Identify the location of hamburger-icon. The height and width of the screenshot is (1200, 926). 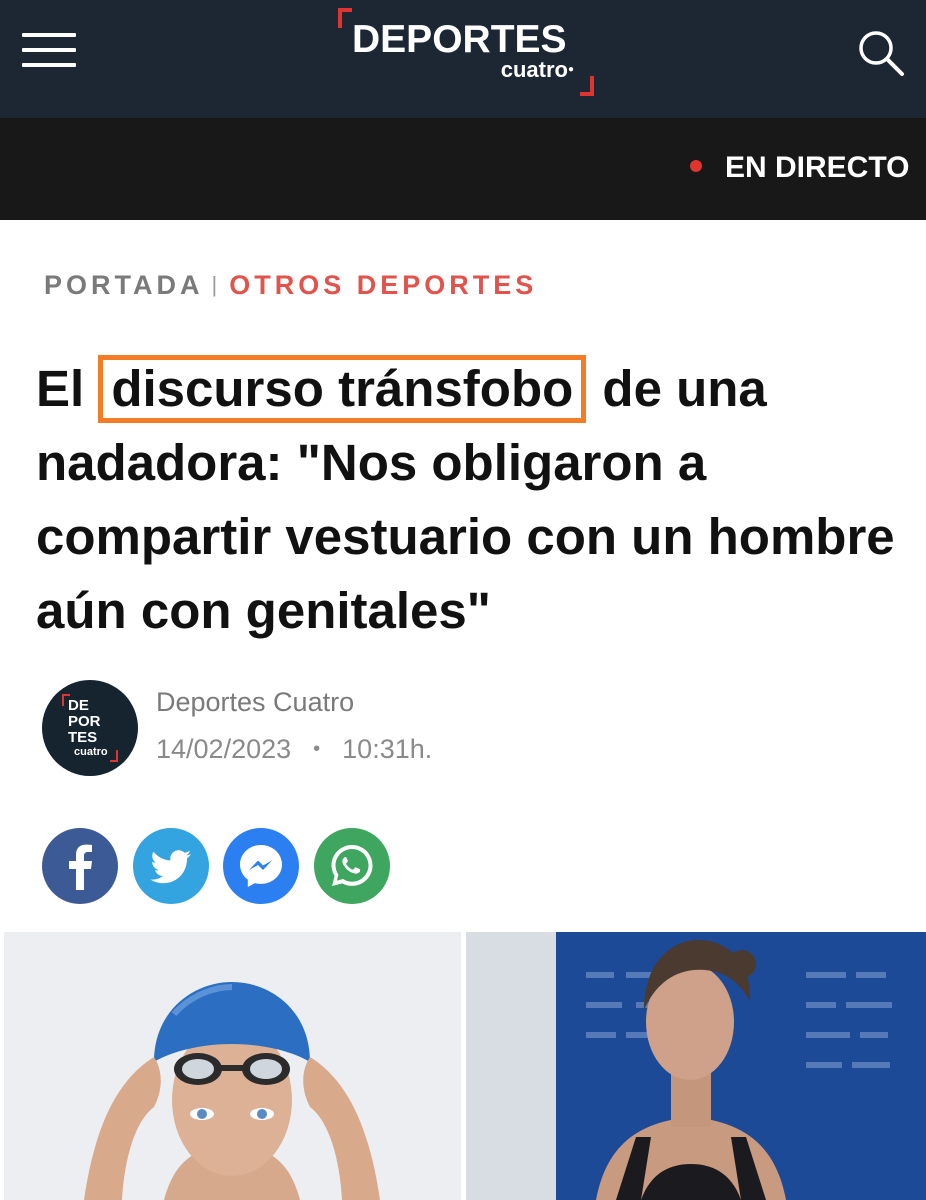
(49, 50).